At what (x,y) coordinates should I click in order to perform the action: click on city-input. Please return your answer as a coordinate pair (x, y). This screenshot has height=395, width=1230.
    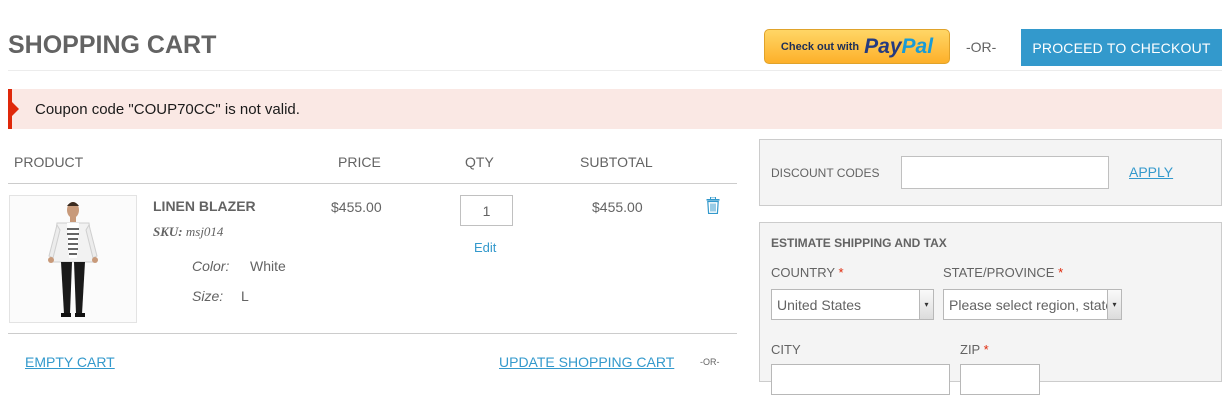
    Looking at the image, I should click on (860, 379).